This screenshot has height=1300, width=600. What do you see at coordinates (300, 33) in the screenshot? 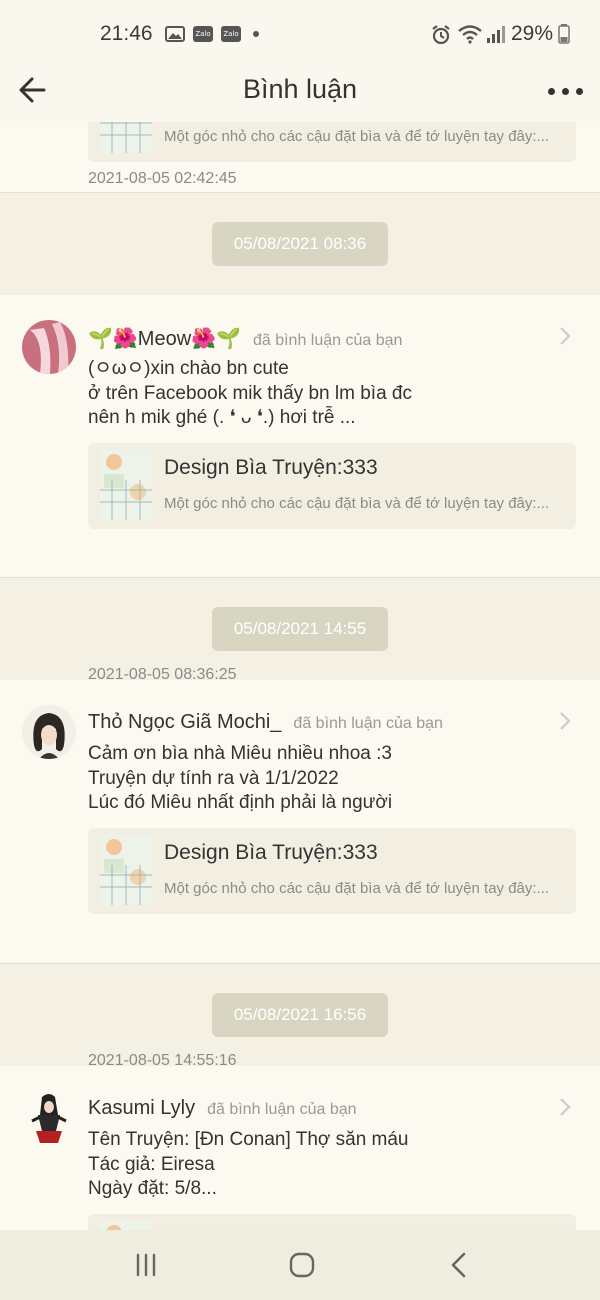
I see `status-bar: 21:46 Zalo Zalo 29%` at bounding box center [300, 33].